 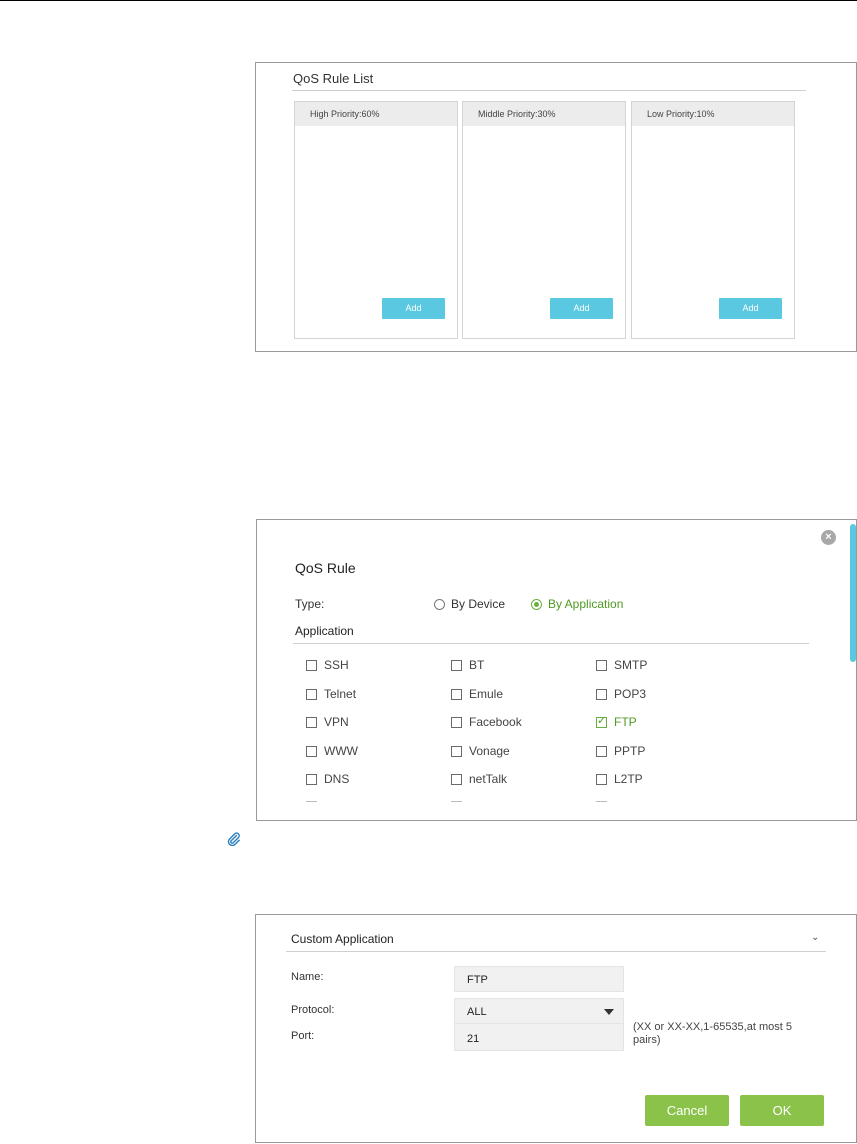 I want to click on port-hint: (XX or XX-XX,1-65535,at most 5 pairs), so click(x=712, y=1033).